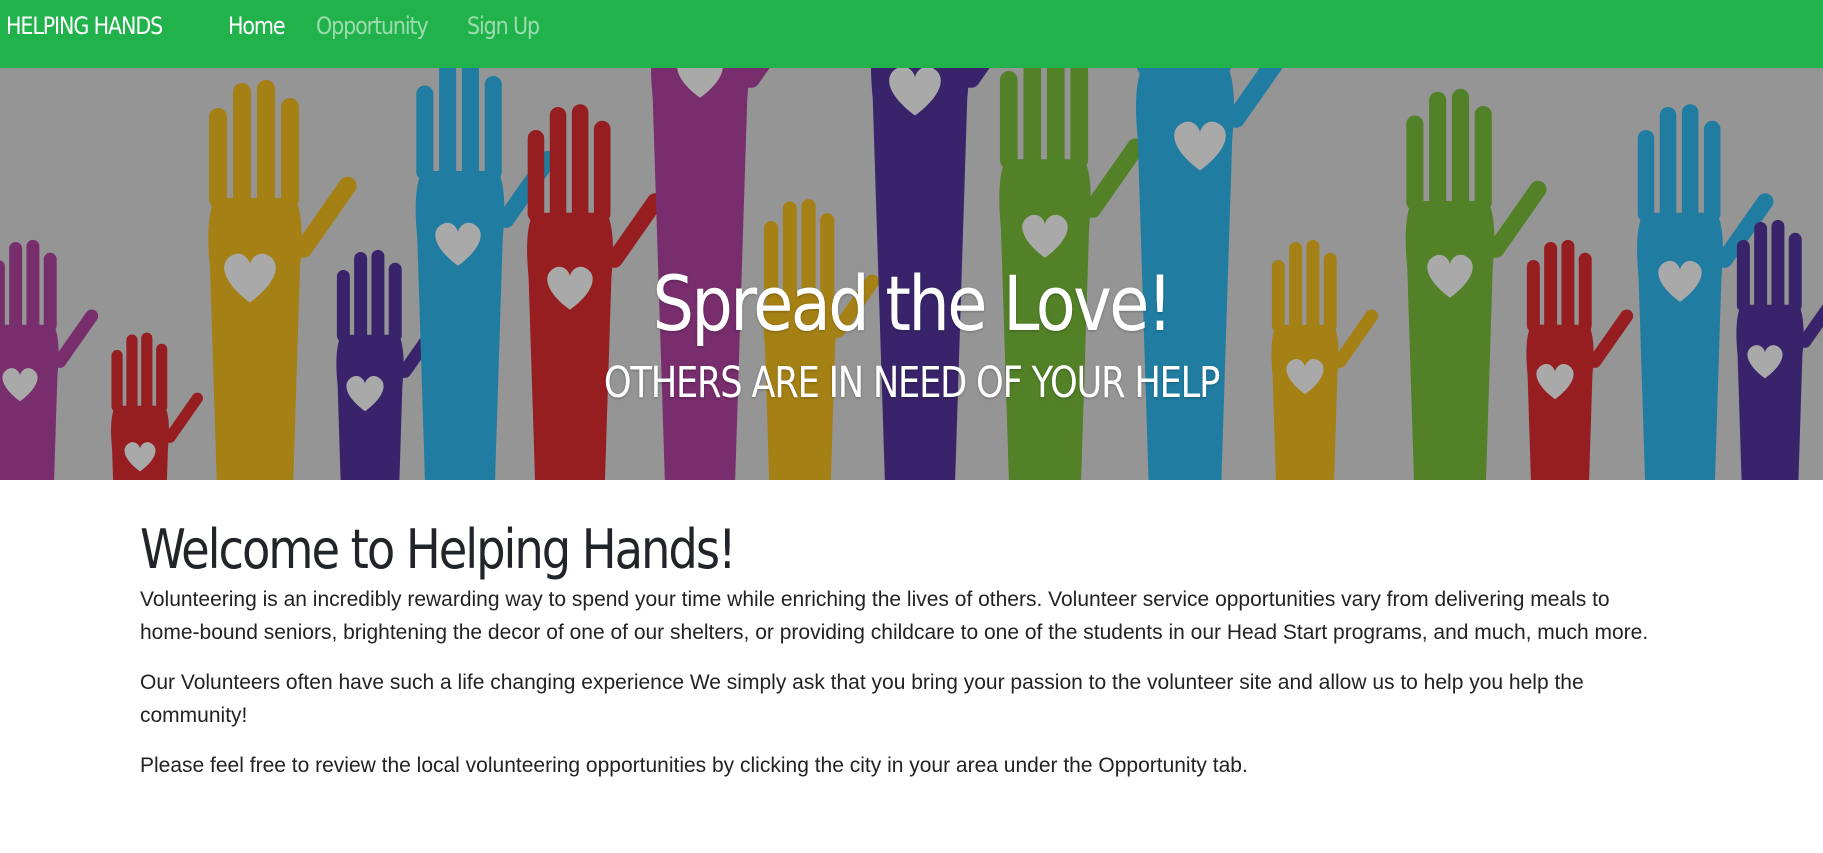  I want to click on nav-links: Home Opportunity Sign Up, so click(389, 26).